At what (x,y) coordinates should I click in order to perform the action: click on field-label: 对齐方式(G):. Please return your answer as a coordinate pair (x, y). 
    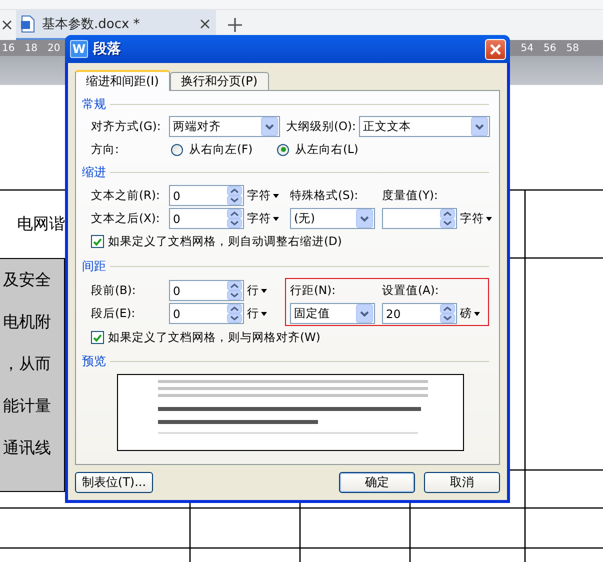
    Looking at the image, I should click on (126, 126).